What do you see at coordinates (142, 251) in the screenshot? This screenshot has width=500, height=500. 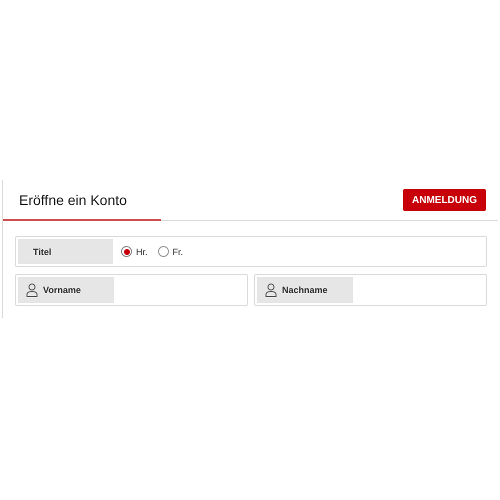 I see `radio-label: Hr.` at bounding box center [142, 251].